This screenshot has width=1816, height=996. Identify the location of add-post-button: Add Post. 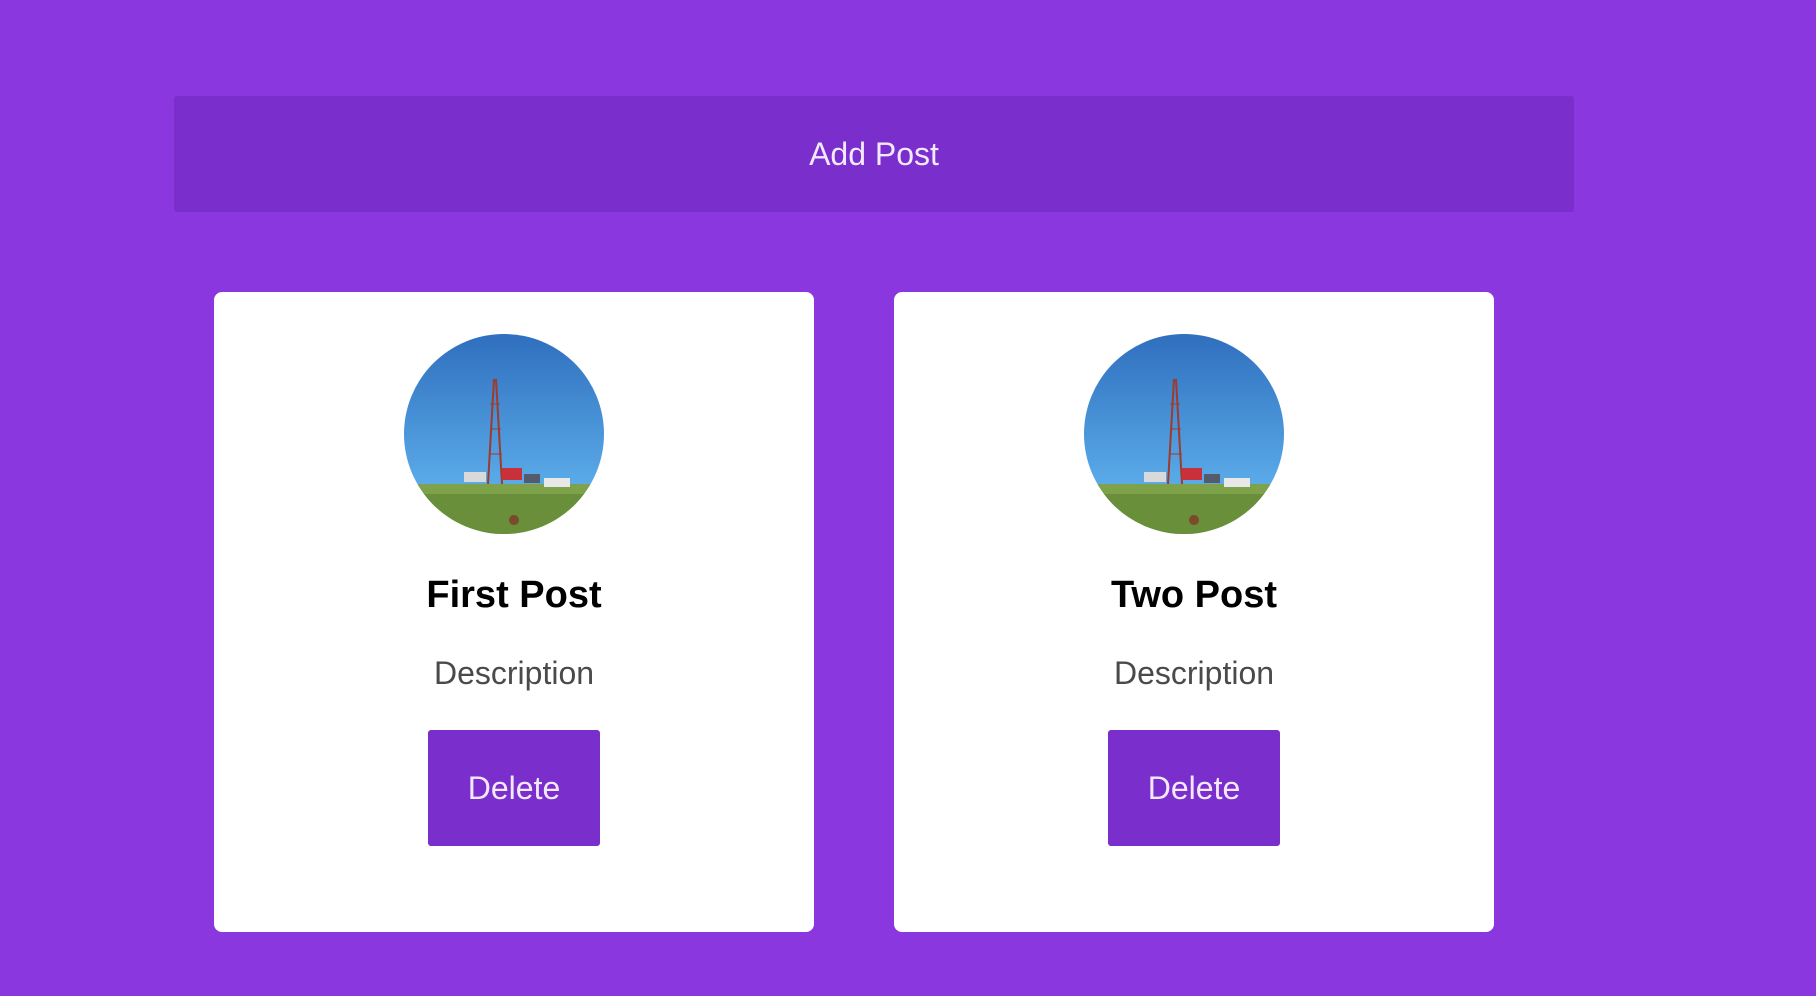
(874, 154).